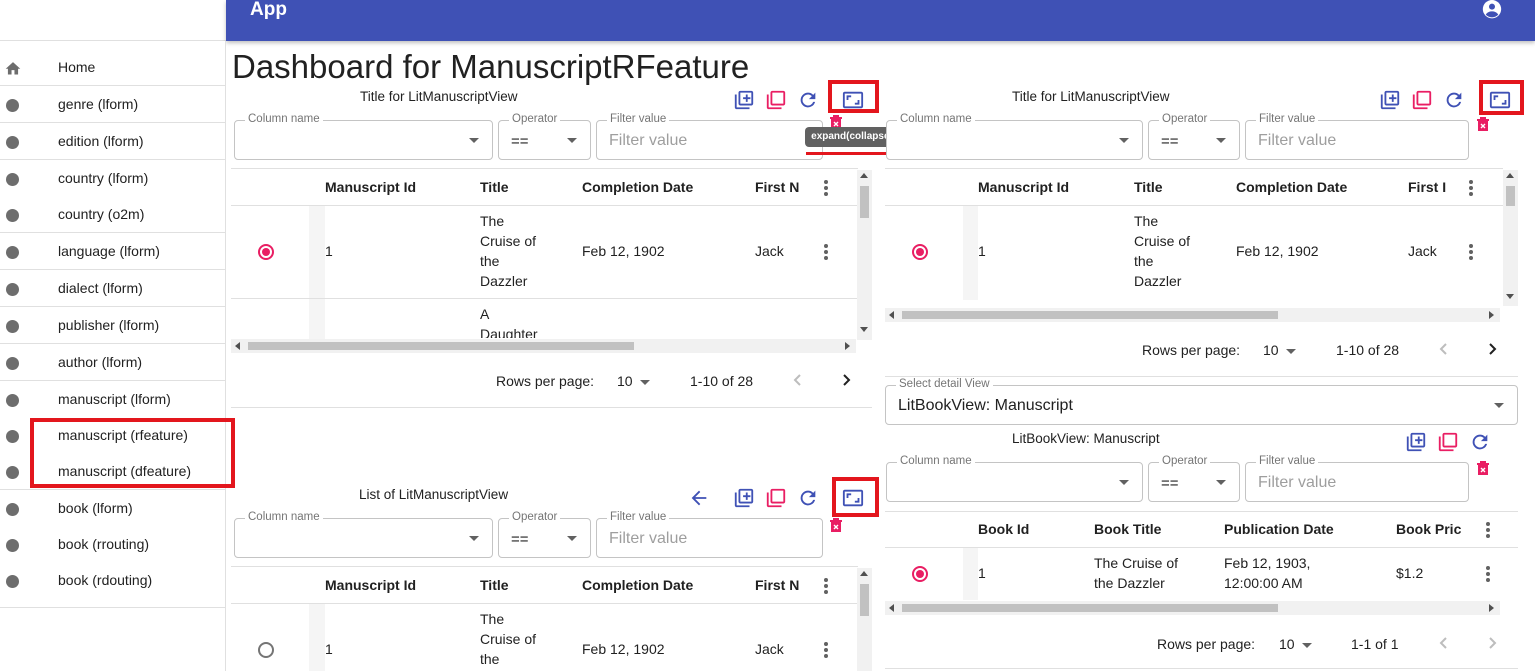 This screenshot has width=1535, height=671. What do you see at coordinates (112, 326) in the screenshot?
I see `sidebar-item-publisher-lform: publisher (lform)` at bounding box center [112, 326].